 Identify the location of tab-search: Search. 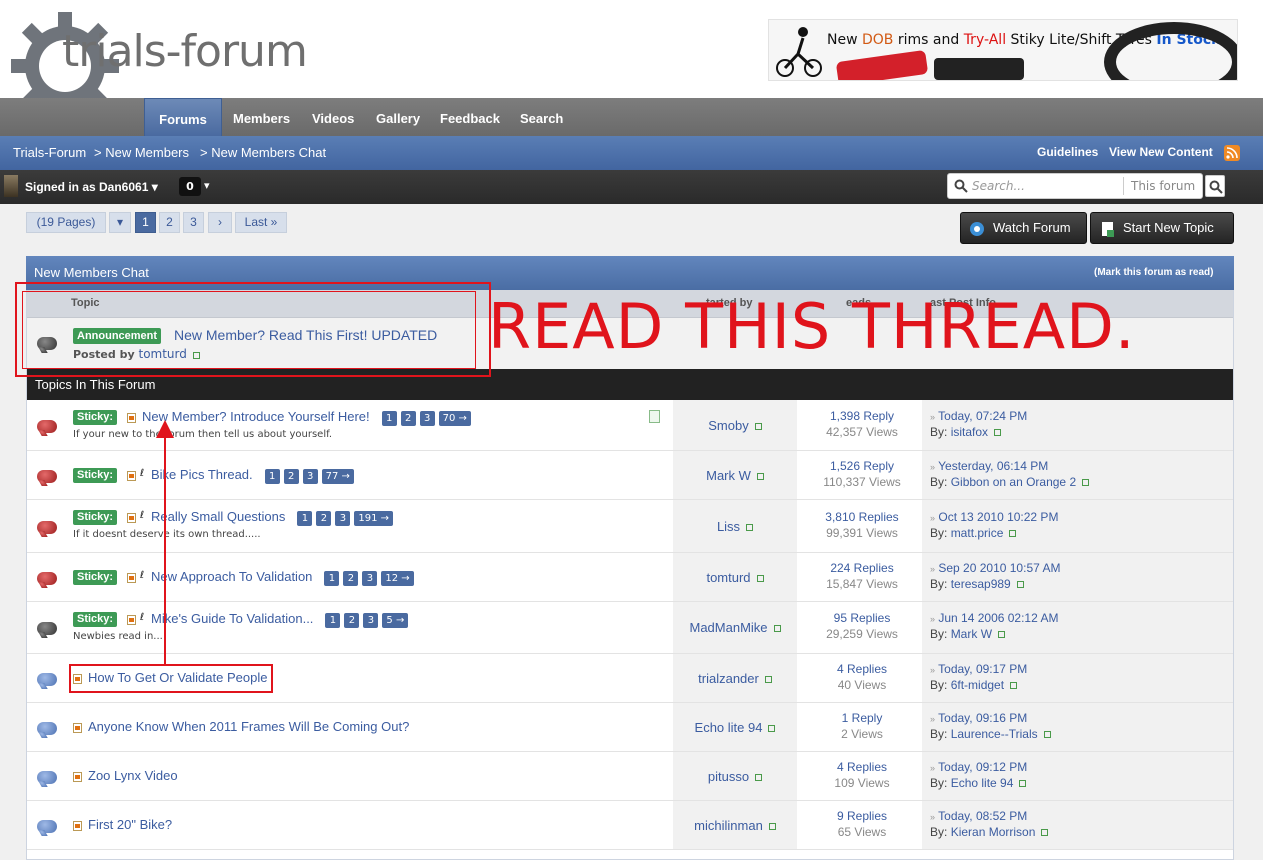
(541, 117).